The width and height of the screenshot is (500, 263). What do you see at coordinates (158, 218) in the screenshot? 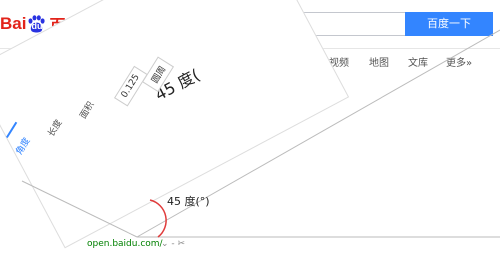
I see `angle-arc` at bounding box center [158, 218].